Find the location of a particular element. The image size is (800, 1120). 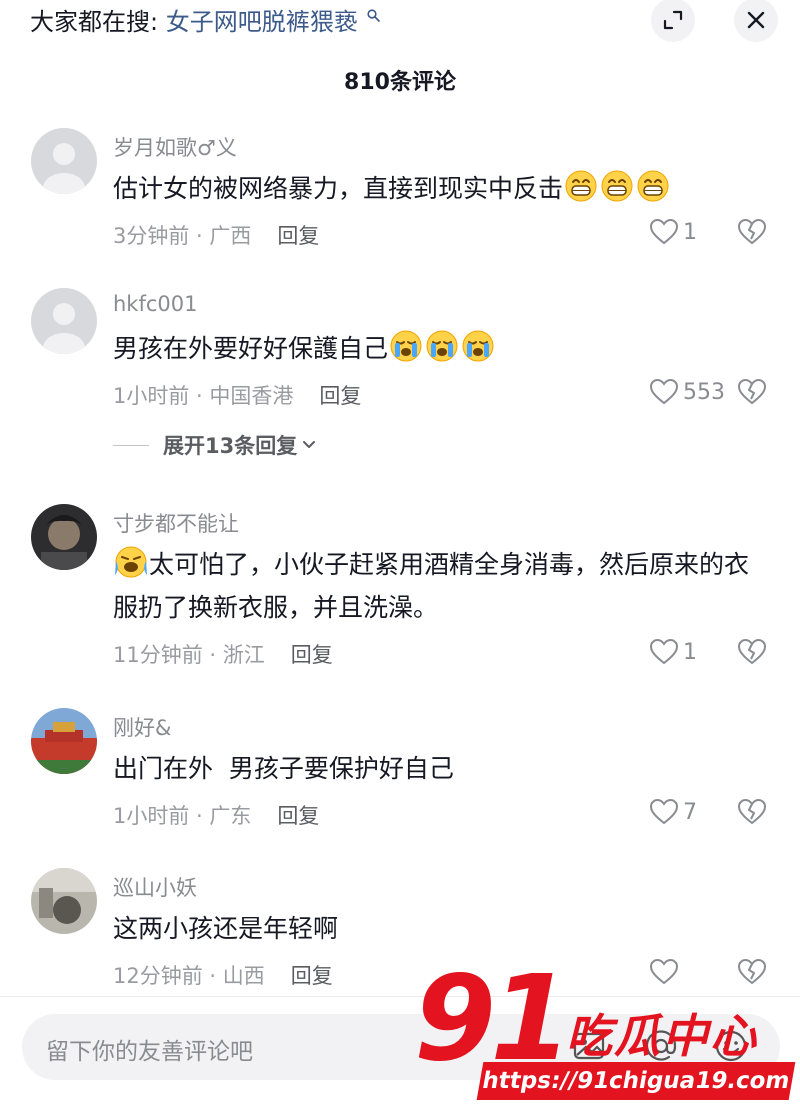

divider is located at coordinates (400, 996).